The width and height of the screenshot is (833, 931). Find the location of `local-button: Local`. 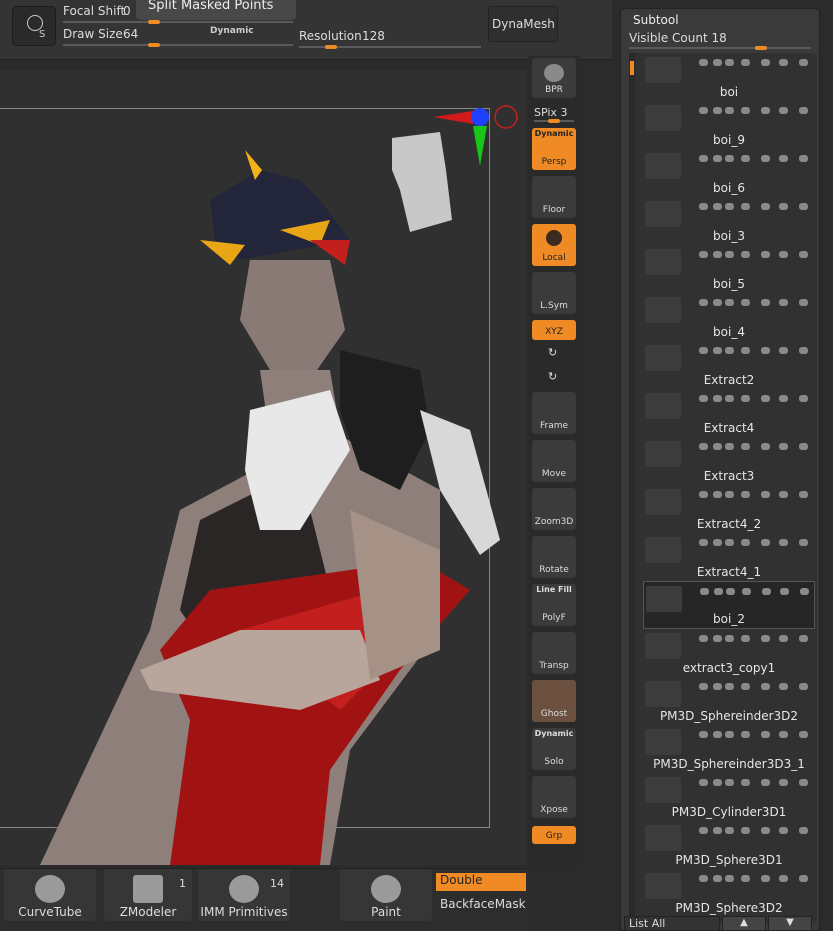

local-button: Local is located at coordinates (554, 245).